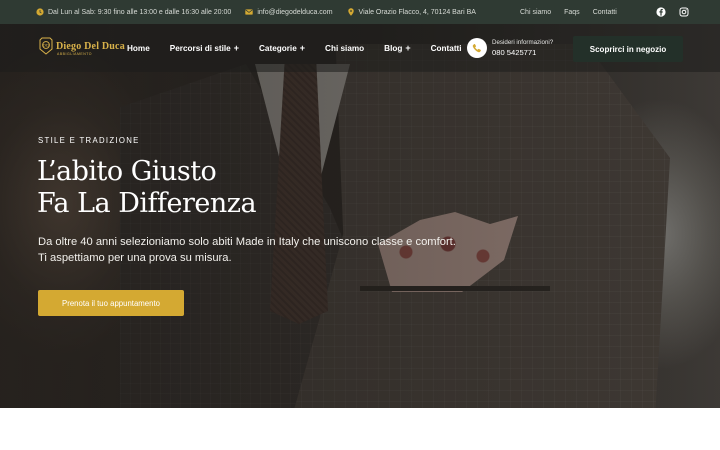  What do you see at coordinates (605, 12) in the screenshot?
I see `top-link-contatti: Contatti` at bounding box center [605, 12].